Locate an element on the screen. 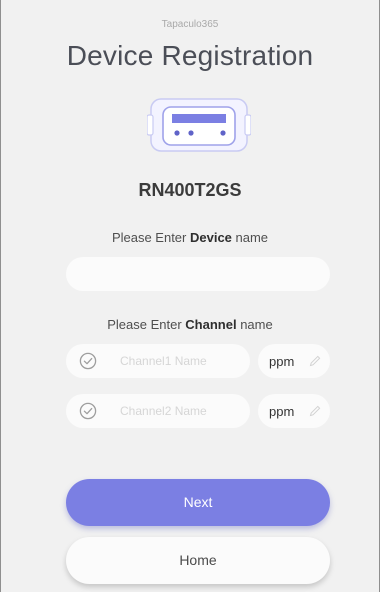  channel-prompt-bold: Channel is located at coordinates (211, 324).